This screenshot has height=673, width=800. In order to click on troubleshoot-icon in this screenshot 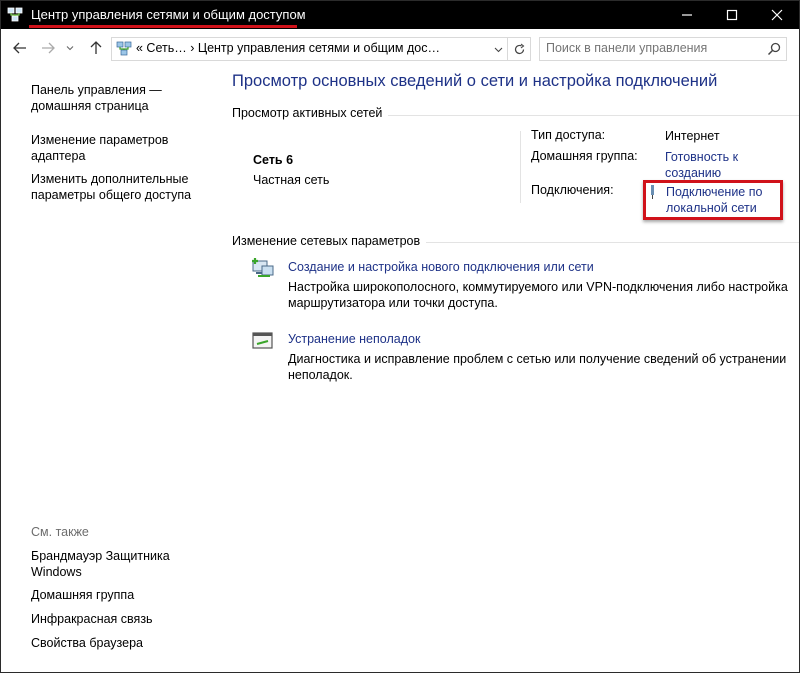, I will do `click(262, 340)`.